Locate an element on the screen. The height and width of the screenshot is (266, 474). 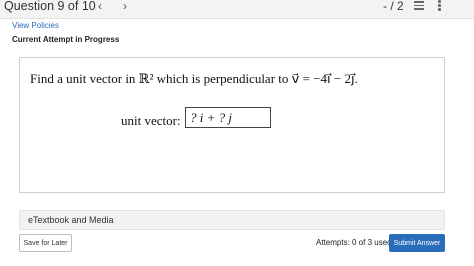
unit-vector-input: ? i + ? j is located at coordinates (228, 117).